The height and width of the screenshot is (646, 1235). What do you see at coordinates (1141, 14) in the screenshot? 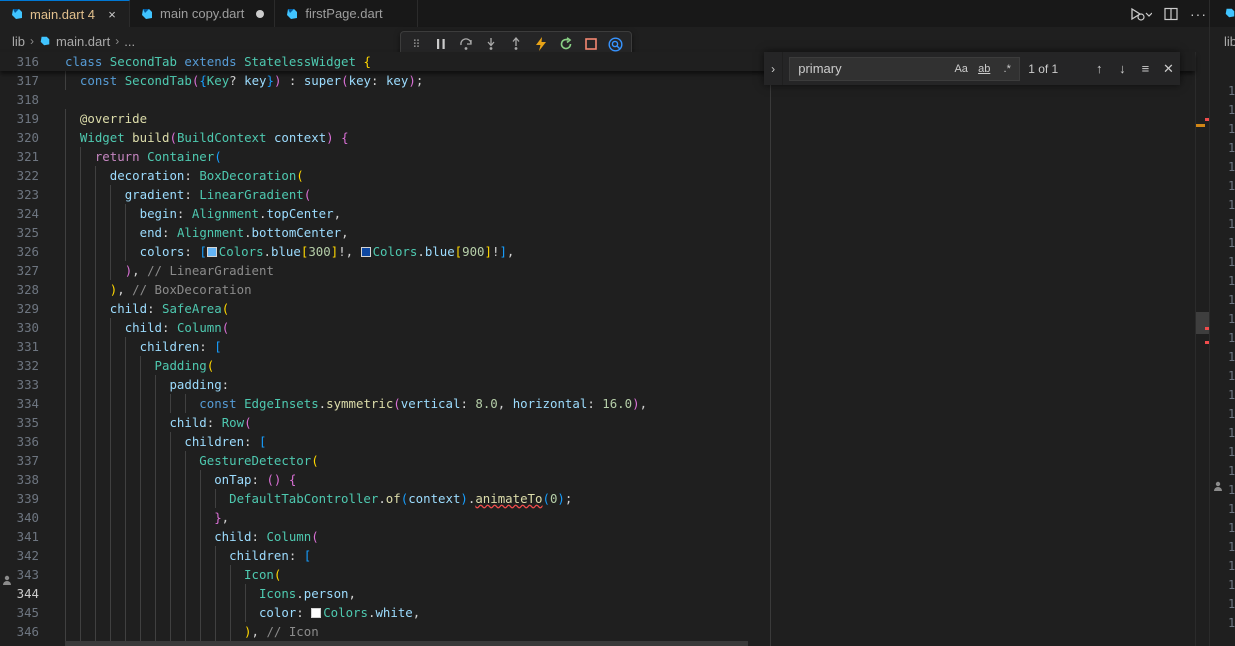
I see `run-debug-icon` at bounding box center [1141, 14].